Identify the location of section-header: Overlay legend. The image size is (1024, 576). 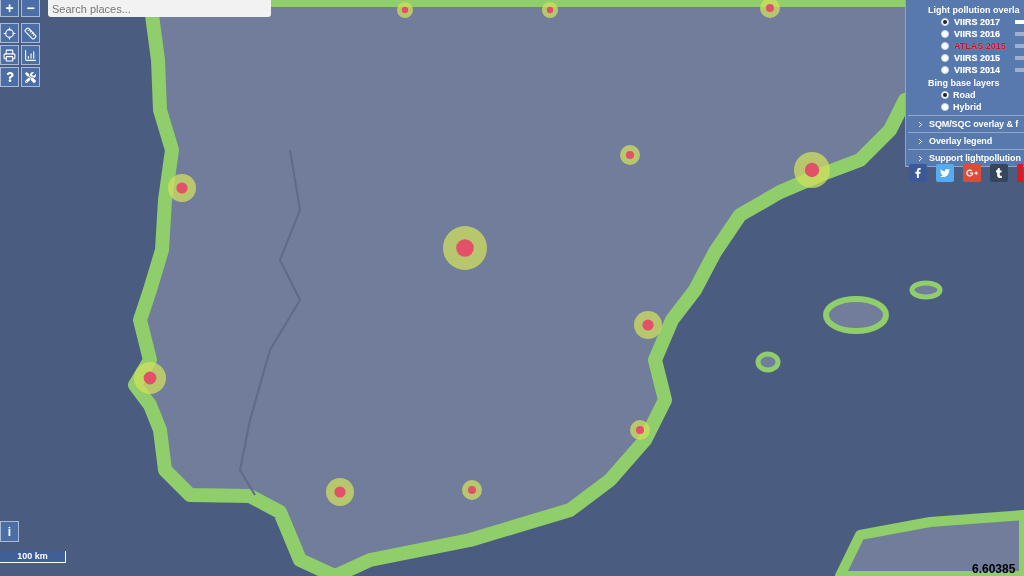
(966, 140).